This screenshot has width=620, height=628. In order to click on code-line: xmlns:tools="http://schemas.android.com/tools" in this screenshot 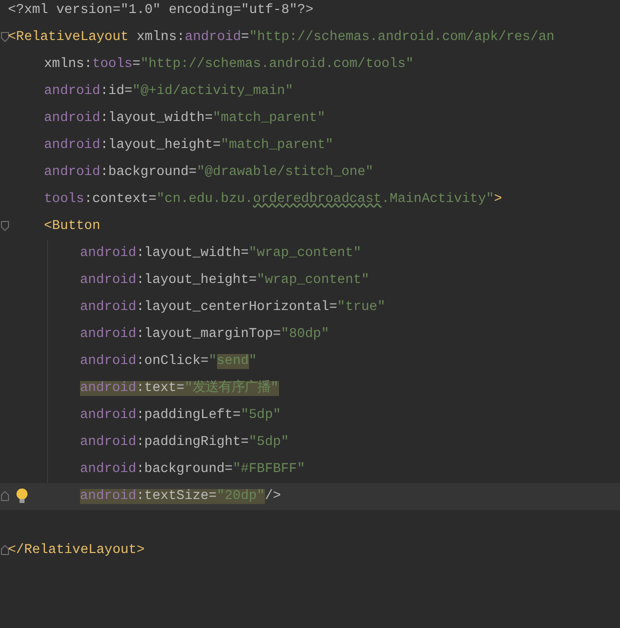, I will do `click(229, 65)`.